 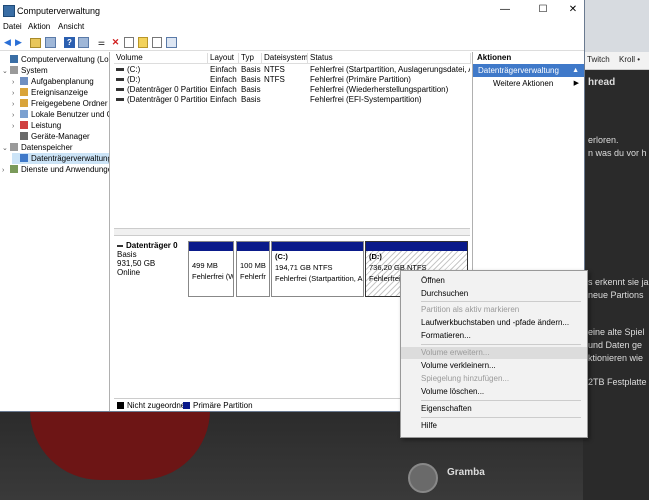 What do you see at coordinates (71, 26) in the screenshot?
I see `menu-ansicht: Ansicht` at bounding box center [71, 26].